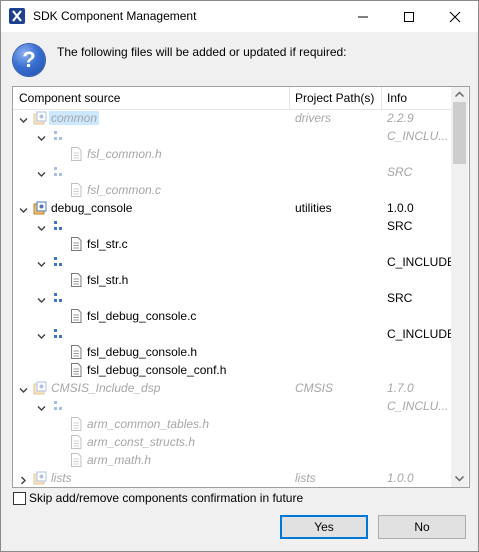  Describe the element at coordinates (239, 16) in the screenshot. I see `title-bar: SDK Component Management` at that location.